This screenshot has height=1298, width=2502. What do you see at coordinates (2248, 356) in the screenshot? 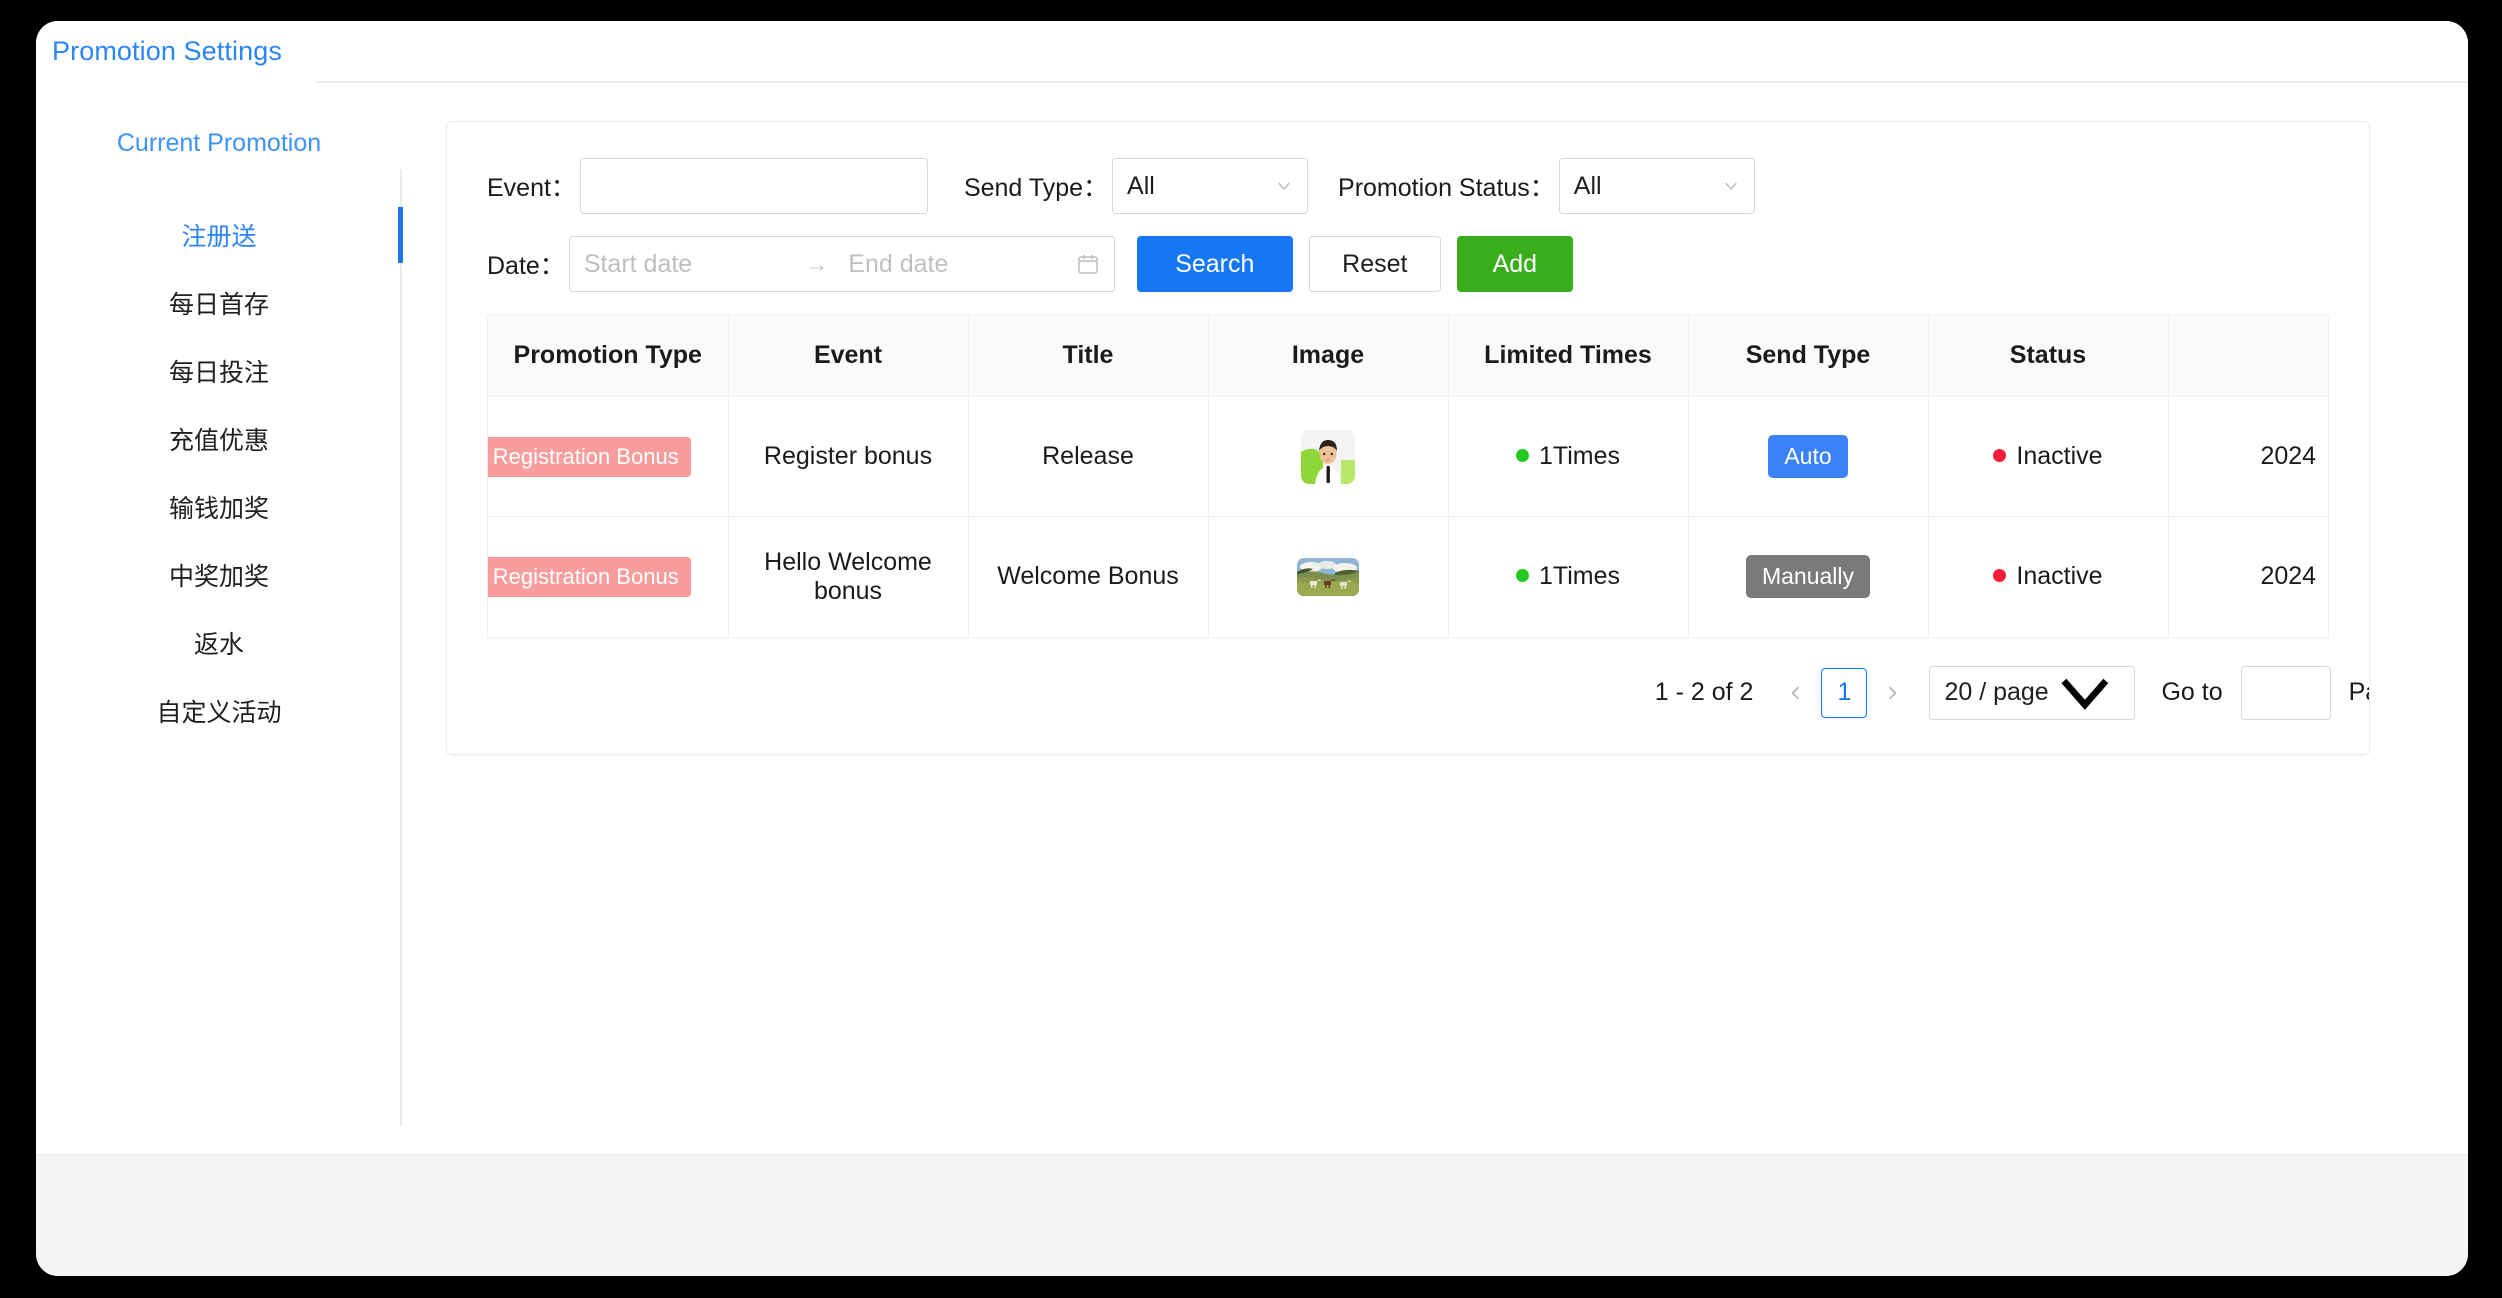
I see `column-header-date` at bounding box center [2248, 356].